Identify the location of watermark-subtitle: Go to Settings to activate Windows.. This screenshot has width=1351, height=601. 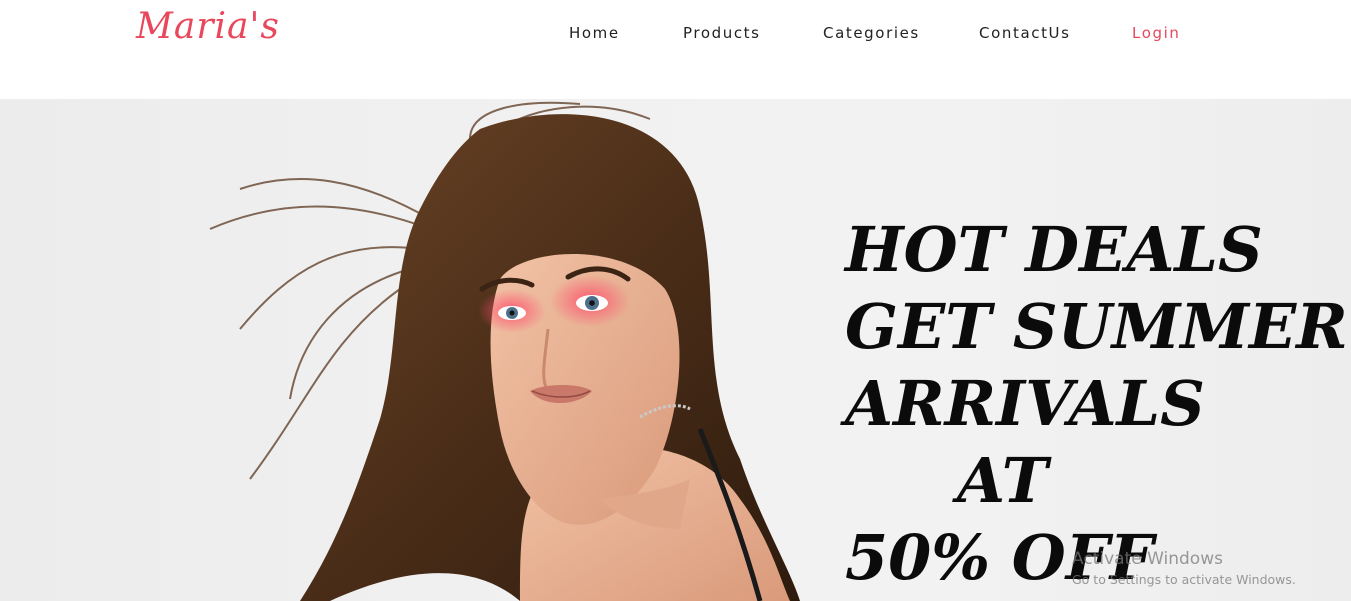
(1184, 579).